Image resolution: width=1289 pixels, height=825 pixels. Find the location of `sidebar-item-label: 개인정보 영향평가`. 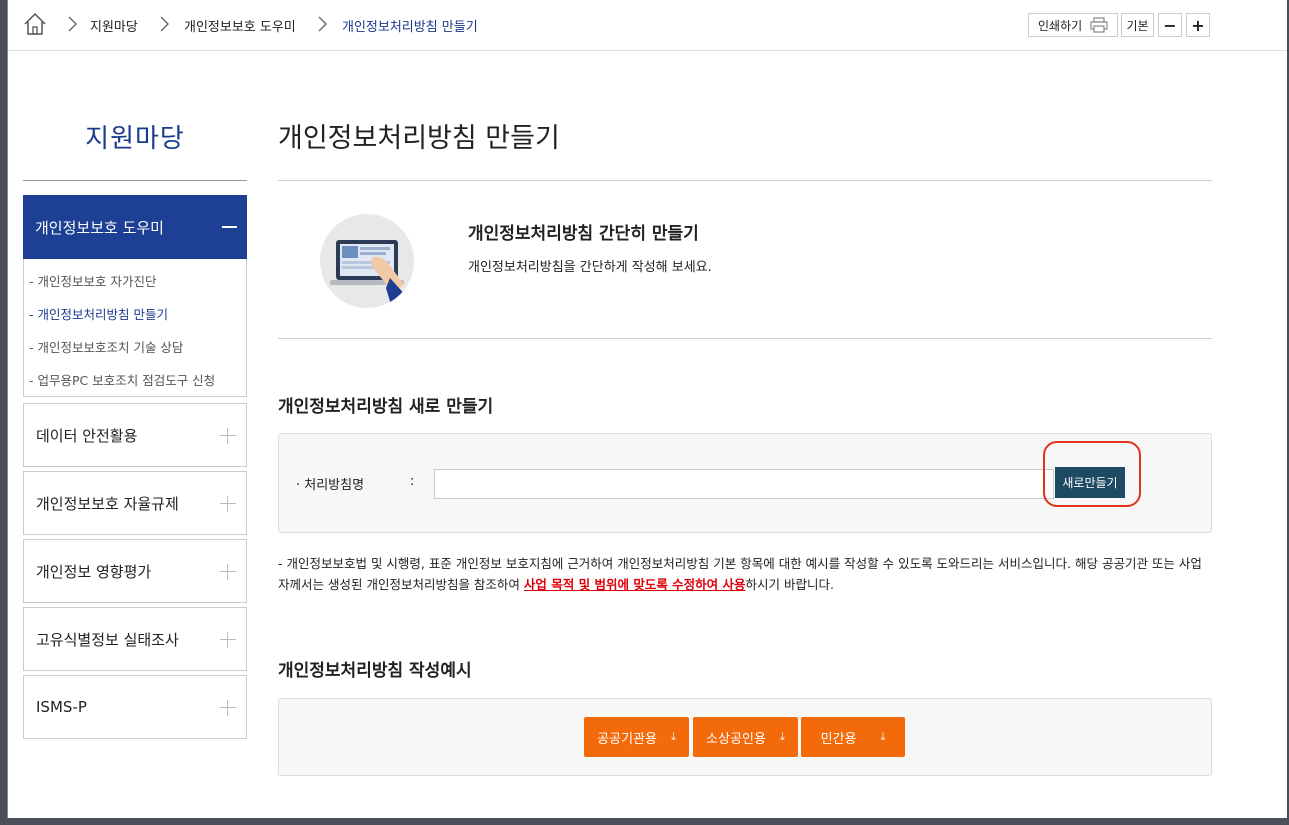

sidebar-item-label: 개인정보 영향평가 is located at coordinates (94, 571).